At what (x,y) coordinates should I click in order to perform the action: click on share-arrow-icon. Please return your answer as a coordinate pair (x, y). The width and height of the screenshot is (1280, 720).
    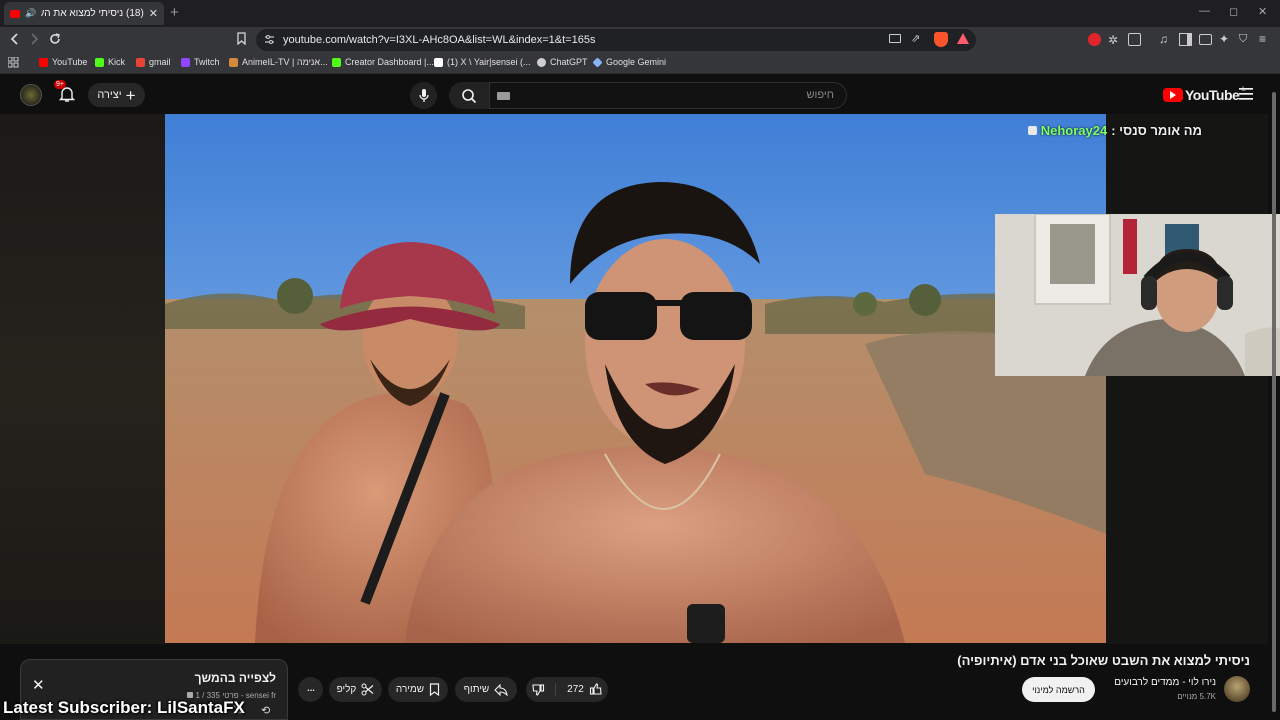
    Looking at the image, I should click on (501, 689).